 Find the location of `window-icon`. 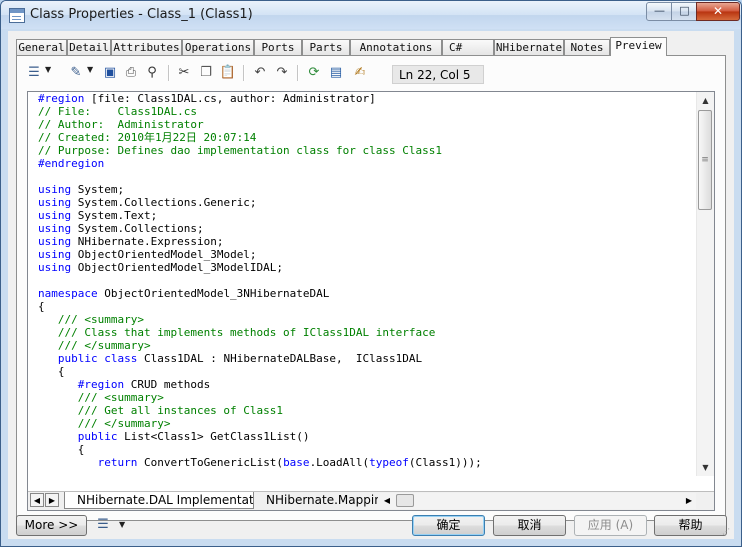

window-icon is located at coordinates (17, 15).